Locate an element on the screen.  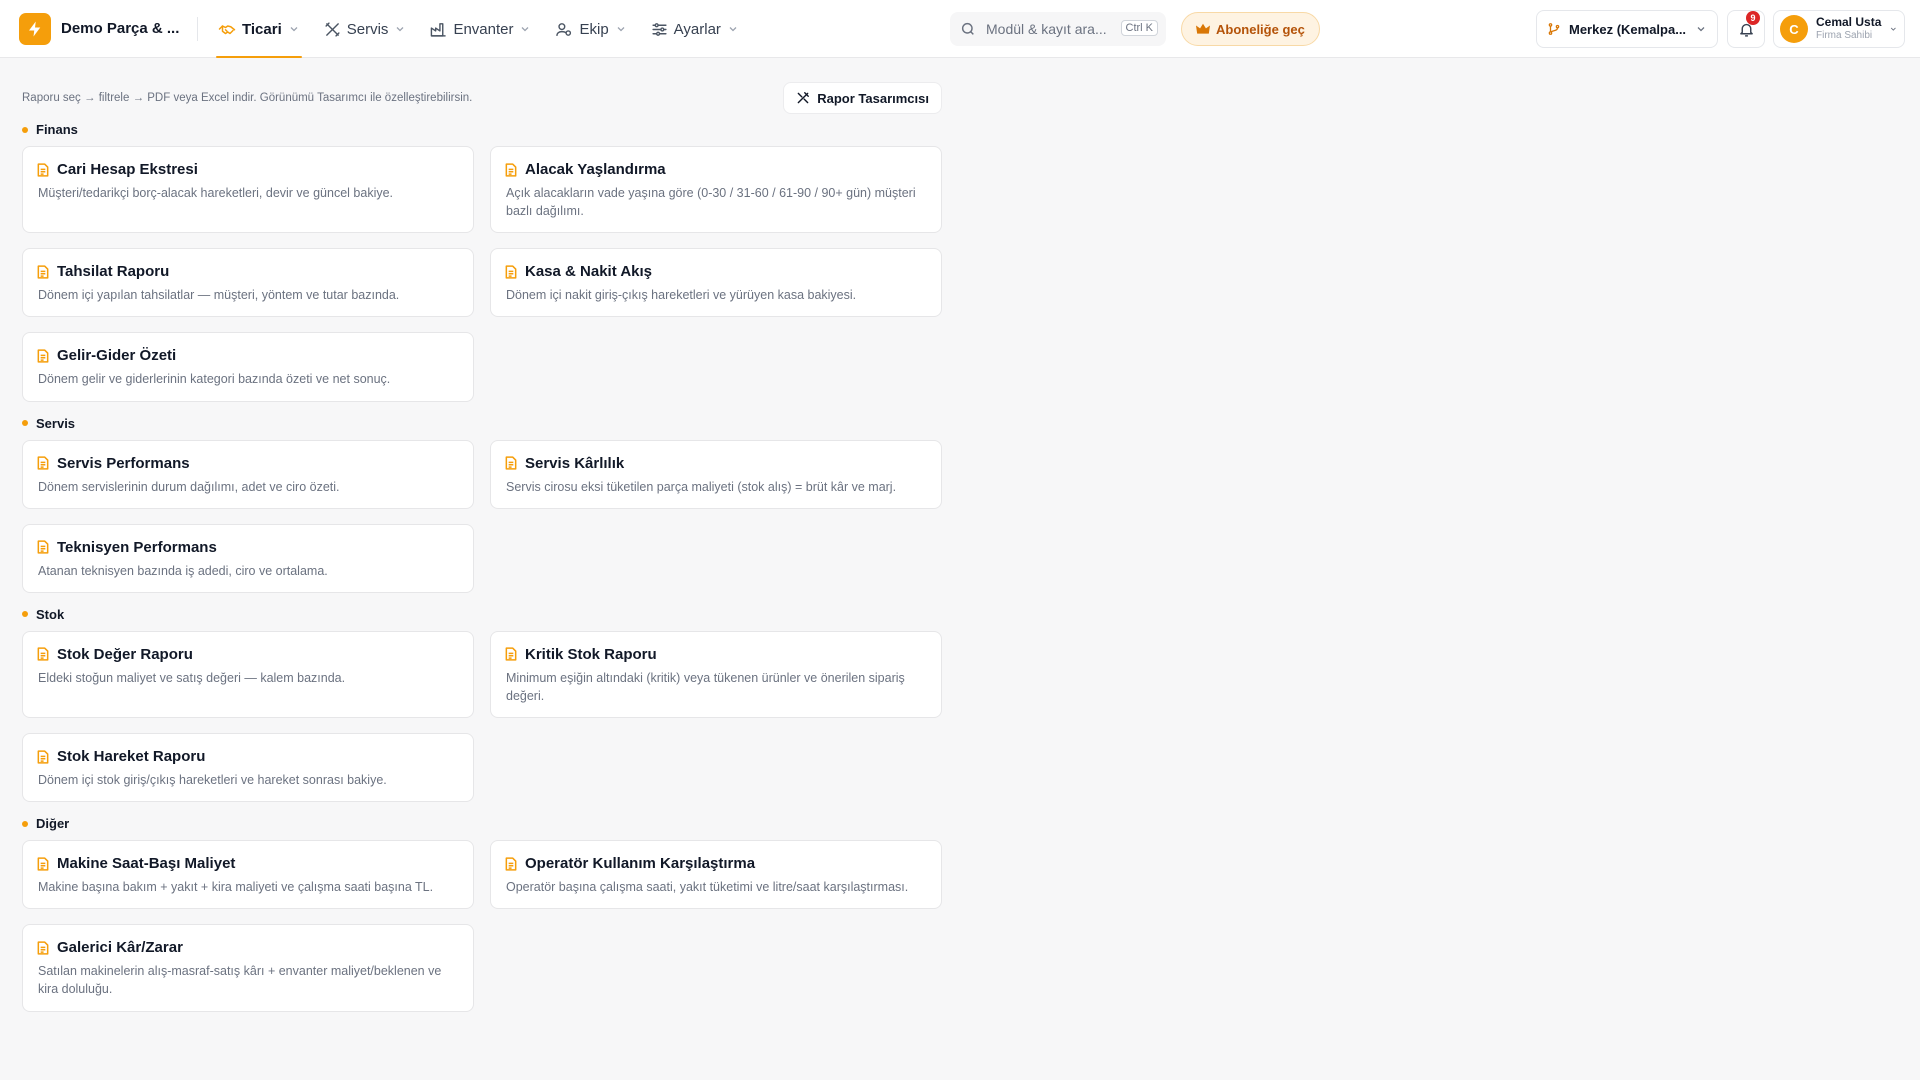
report-designer-button: Rapor Tasarımcısı is located at coordinates (862, 98).